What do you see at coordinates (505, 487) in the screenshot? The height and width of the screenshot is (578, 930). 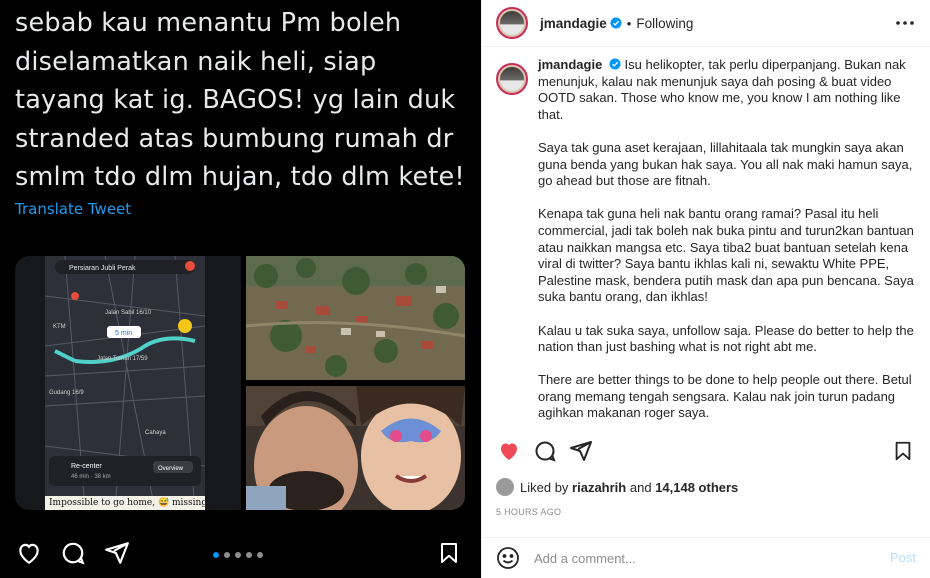 I see `liker-avatar` at bounding box center [505, 487].